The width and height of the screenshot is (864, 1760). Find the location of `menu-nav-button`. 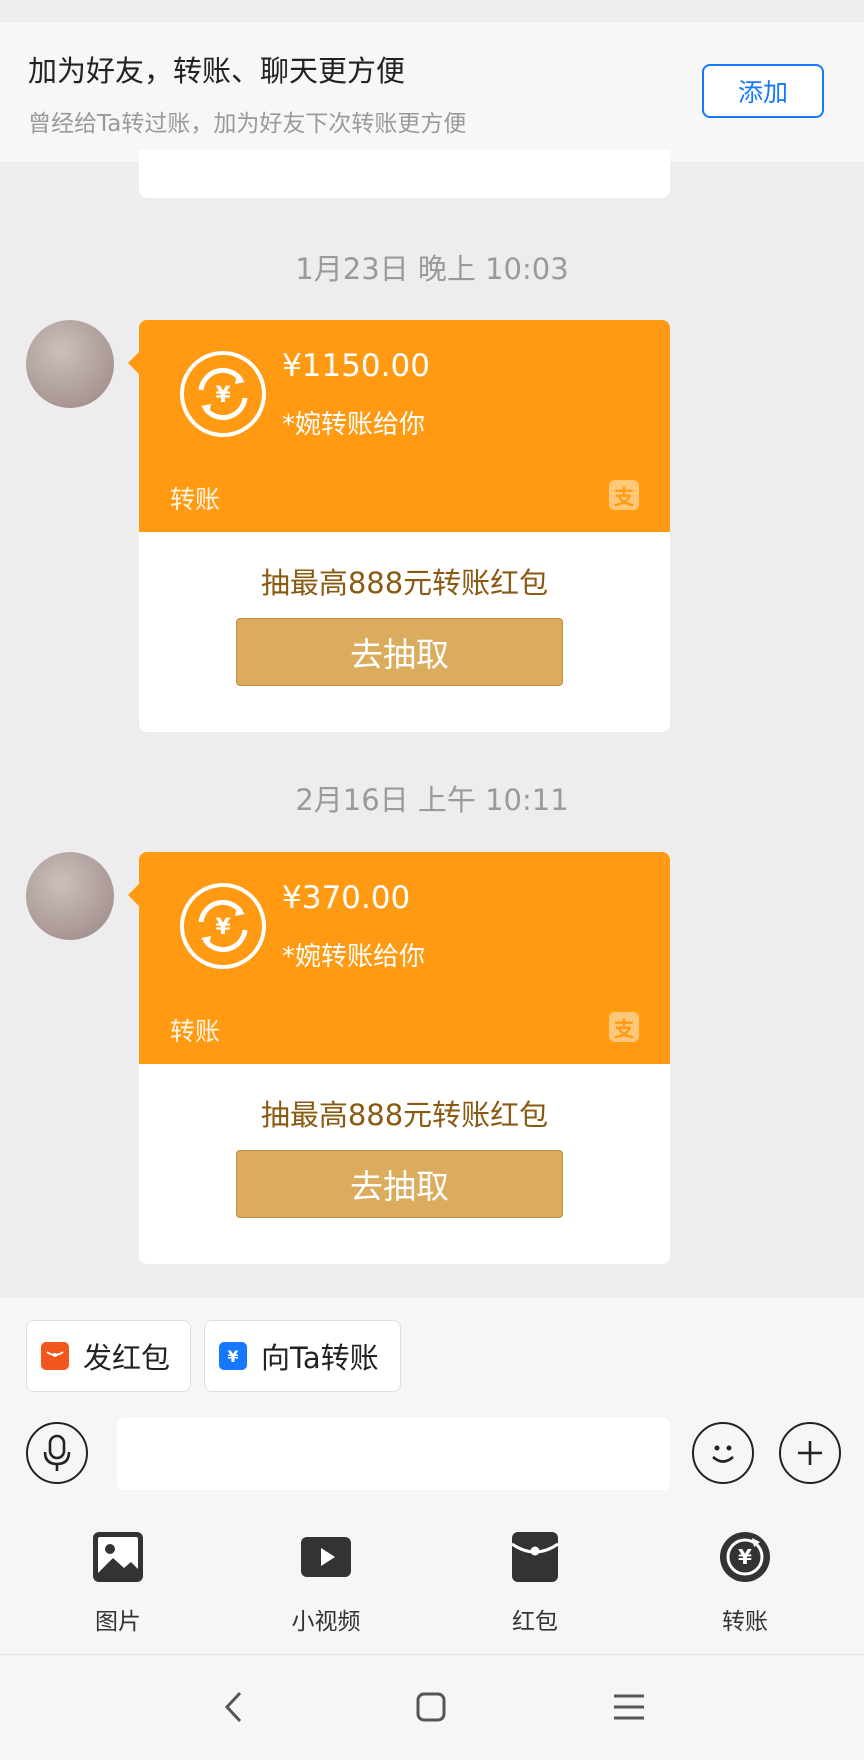

menu-nav-button is located at coordinates (629, 1707).